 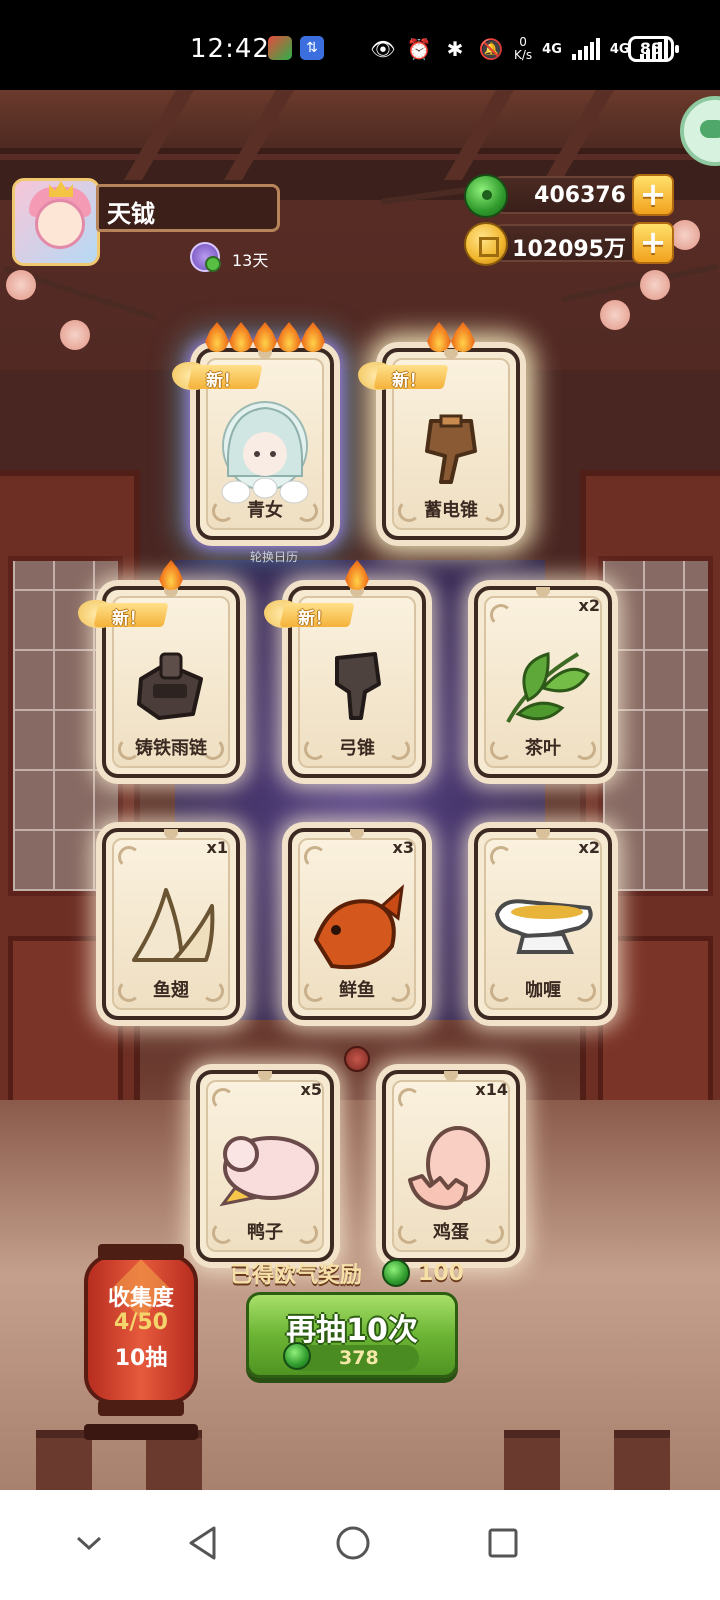 I want to click on item-quantity: x3, so click(x=403, y=847).